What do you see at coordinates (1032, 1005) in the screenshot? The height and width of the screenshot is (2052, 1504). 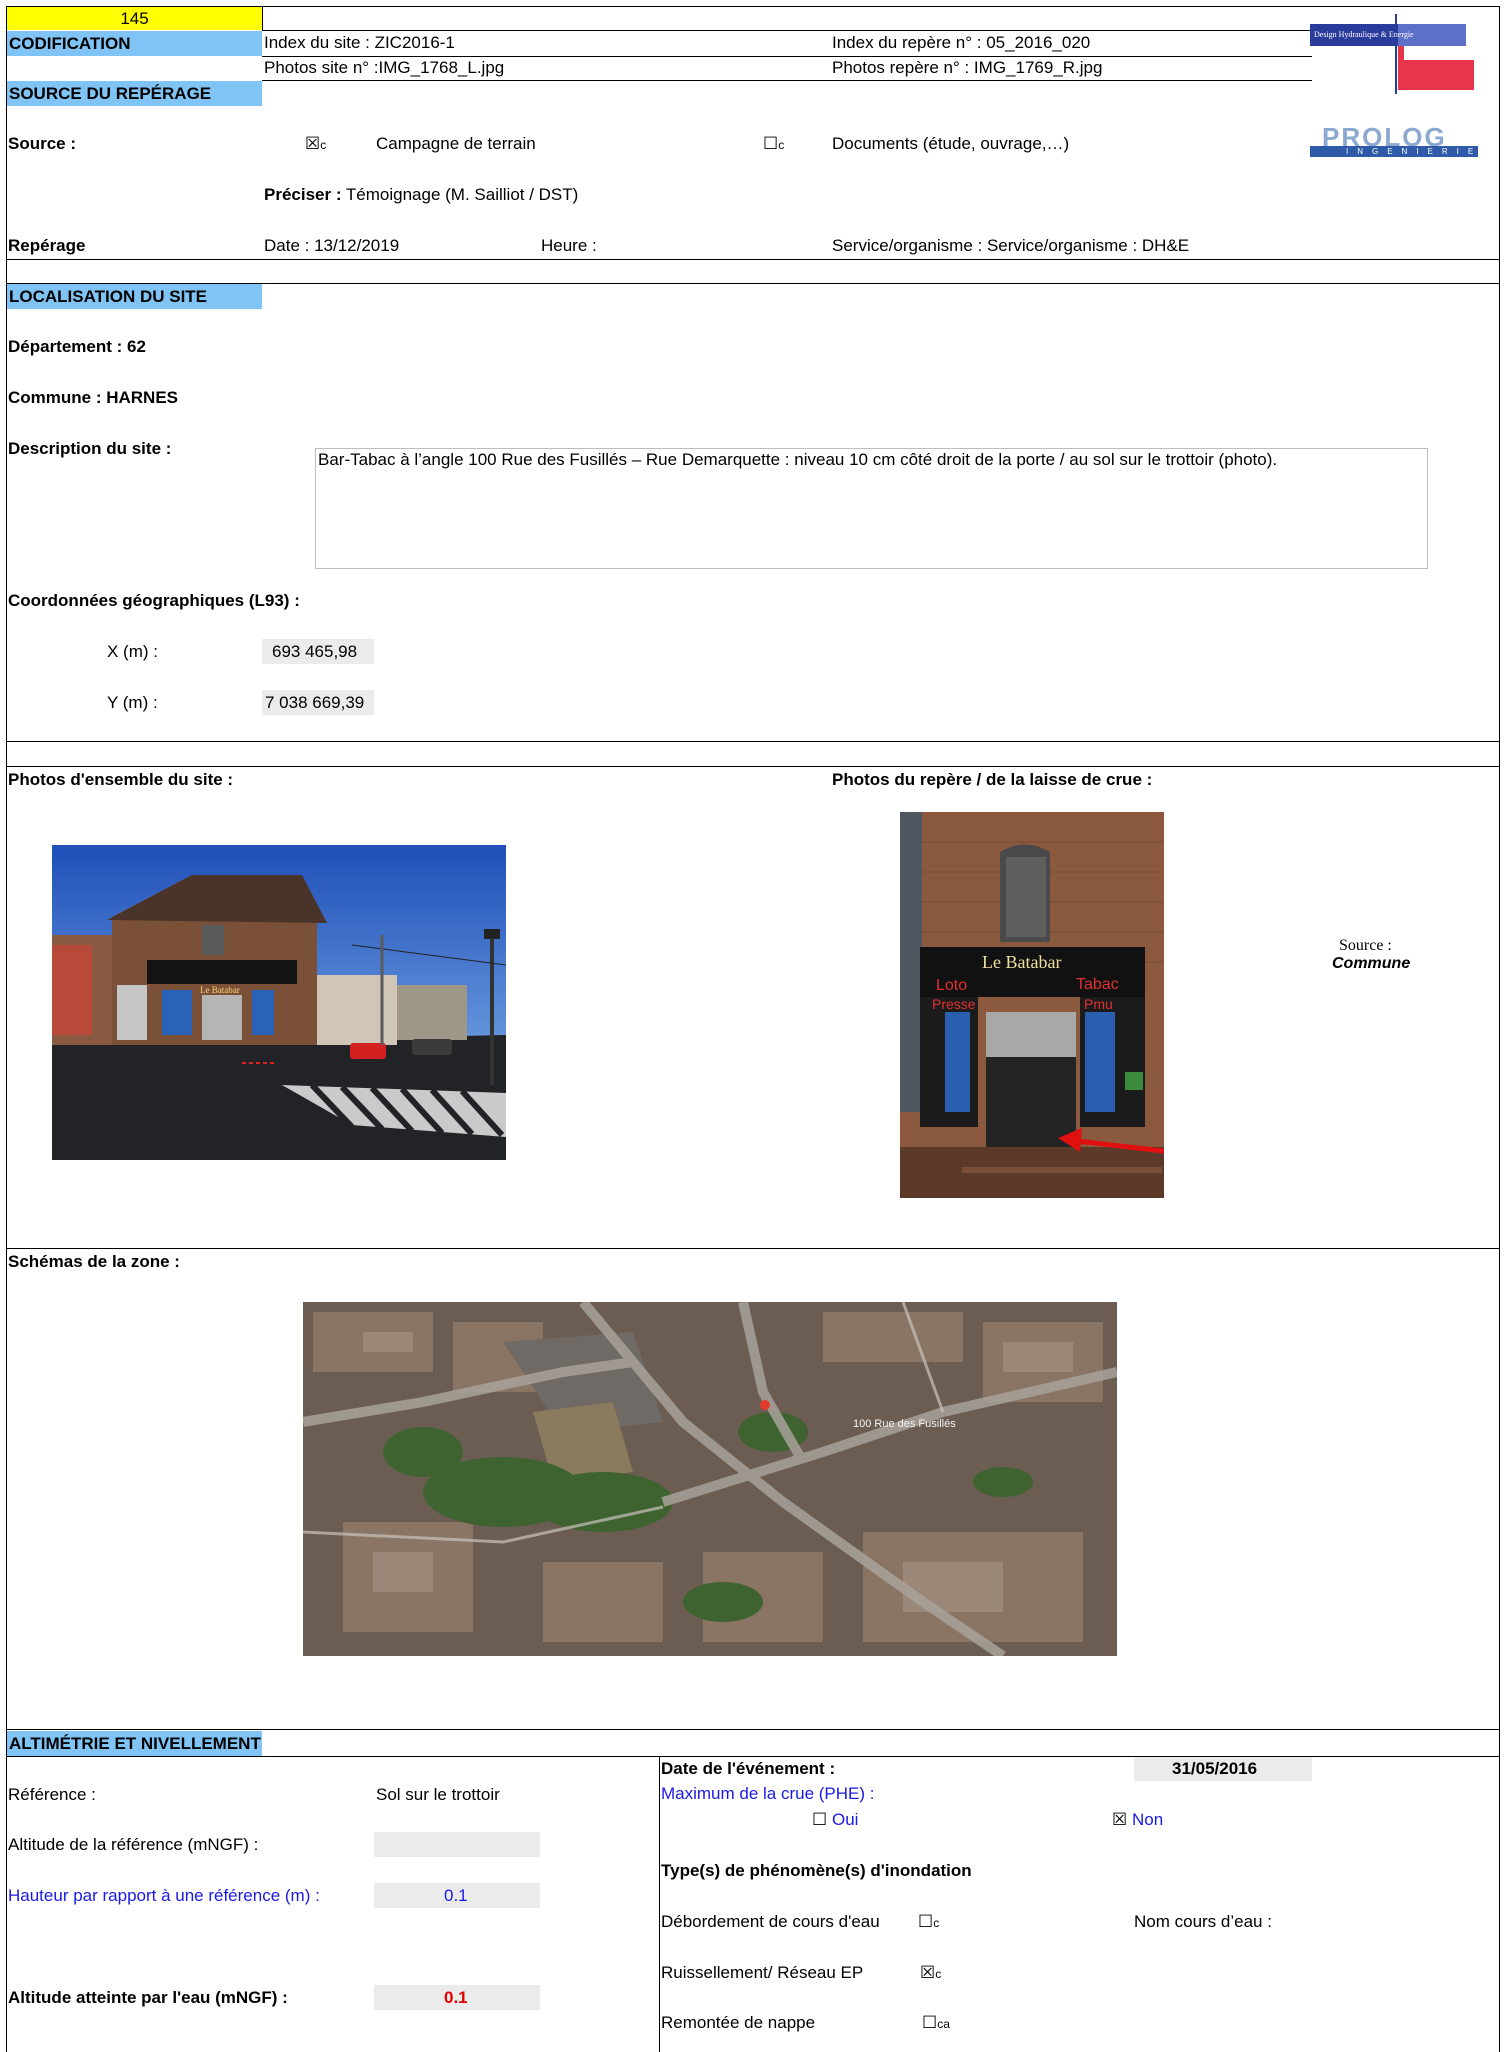 I see `marker-photo: Le Batabar Loto Presse Tabac Pmu` at bounding box center [1032, 1005].